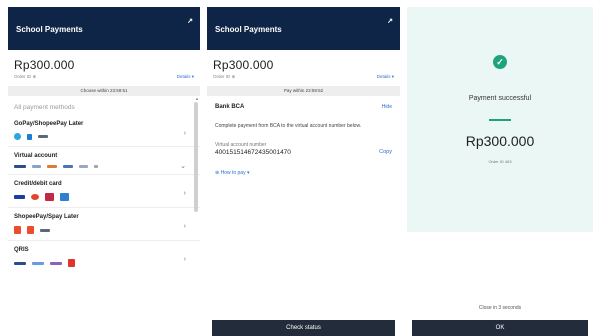 This screenshot has height=336, width=595. I want to click on qris-logo, so click(20, 263).